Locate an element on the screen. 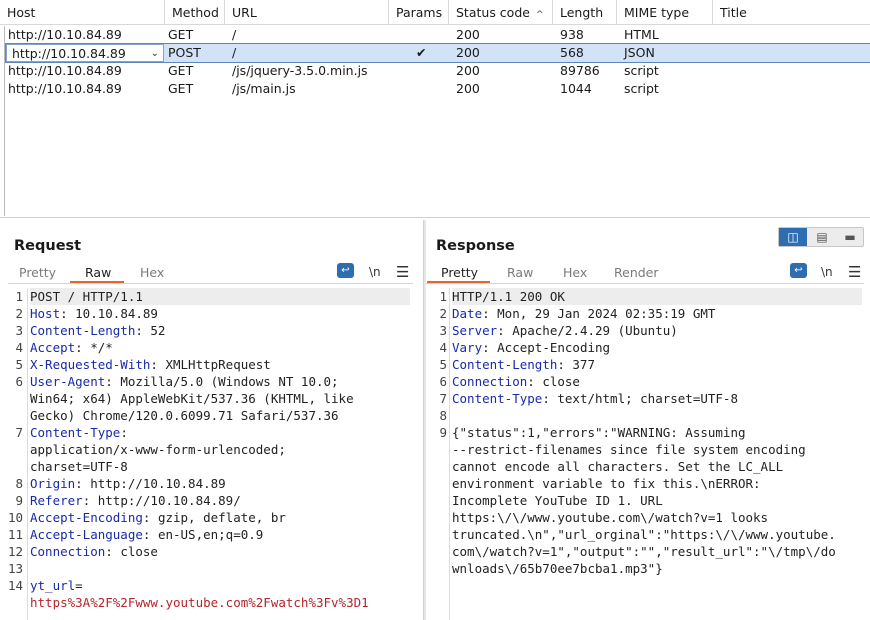 The width and height of the screenshot is (870, 620). tab-divider is located at coordinates (210, 283).